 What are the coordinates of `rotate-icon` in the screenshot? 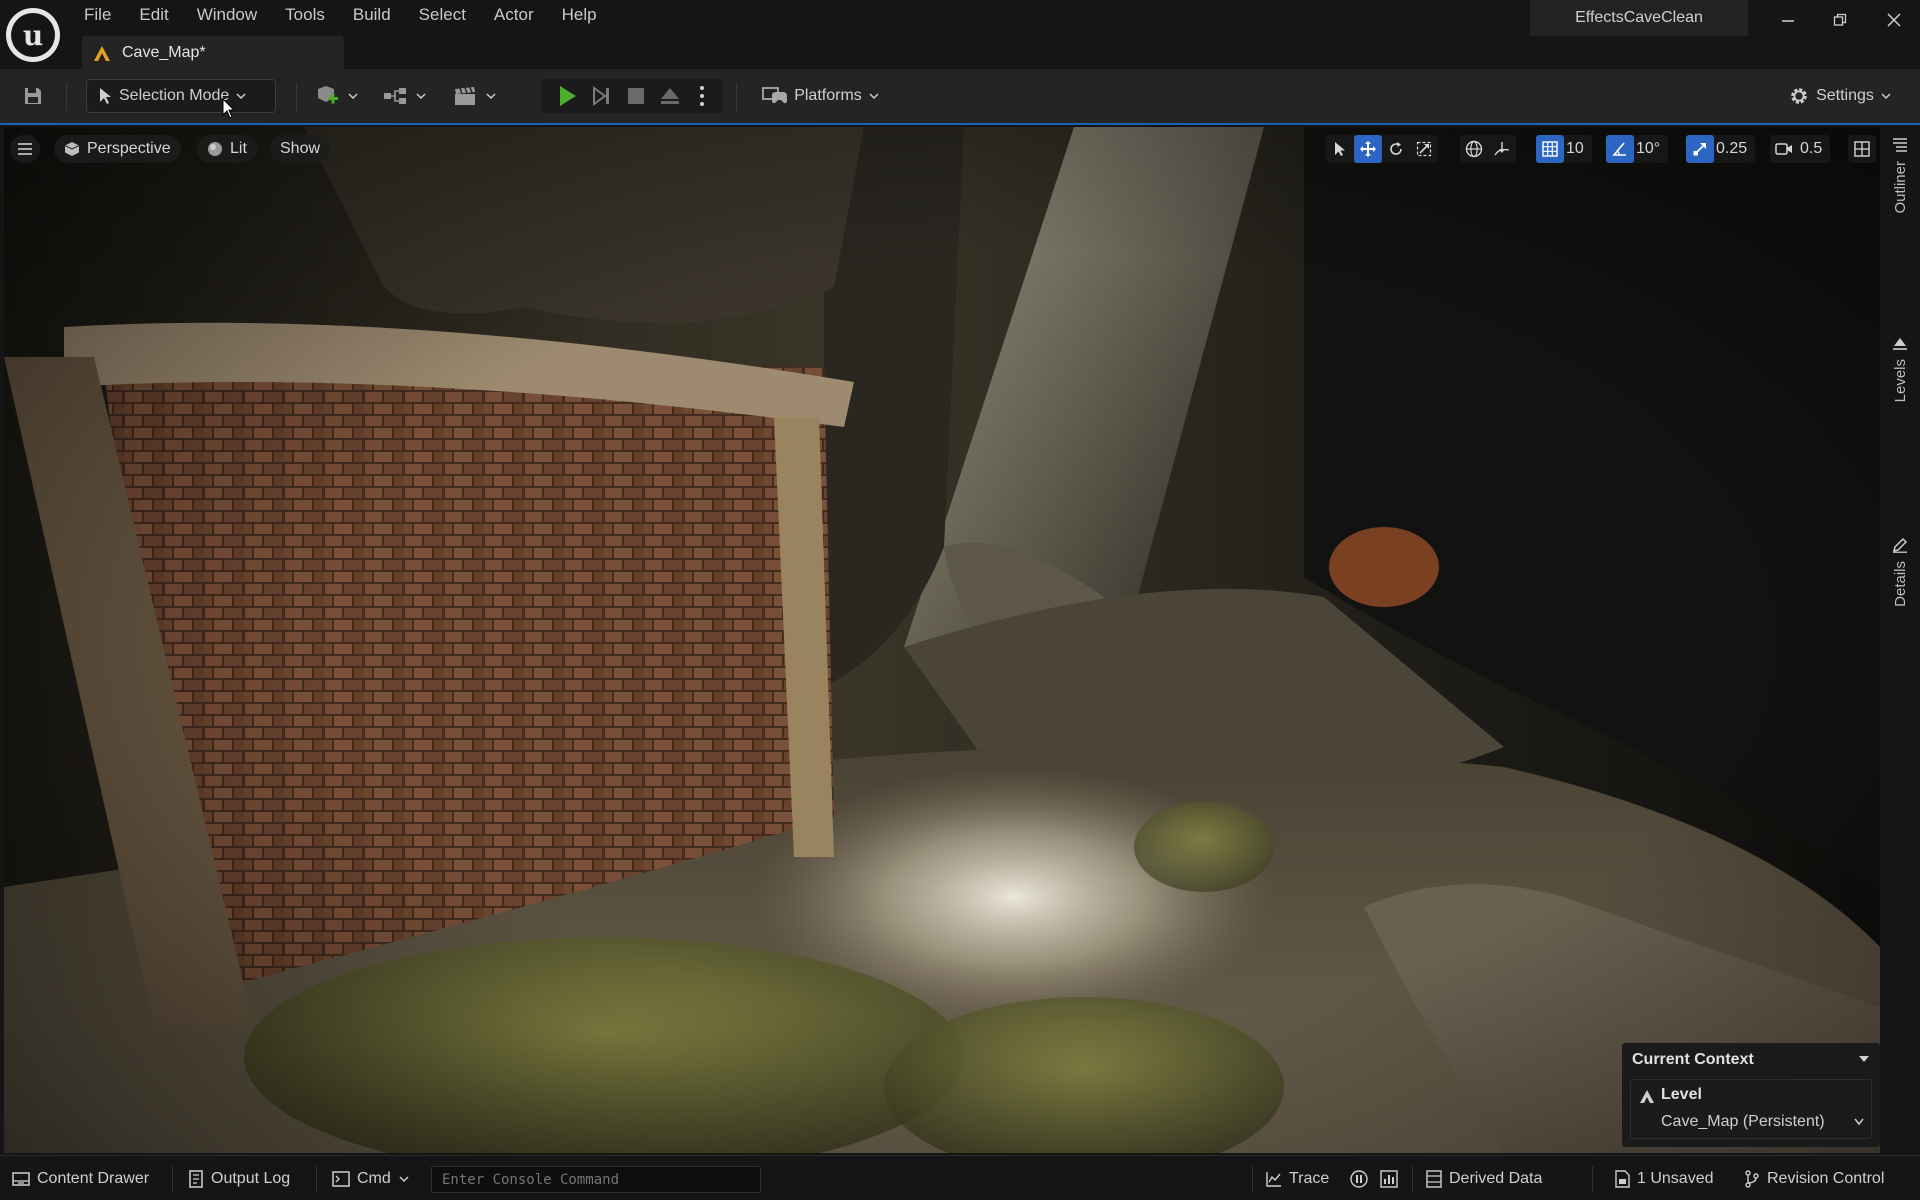 It's located at (1396, 148).